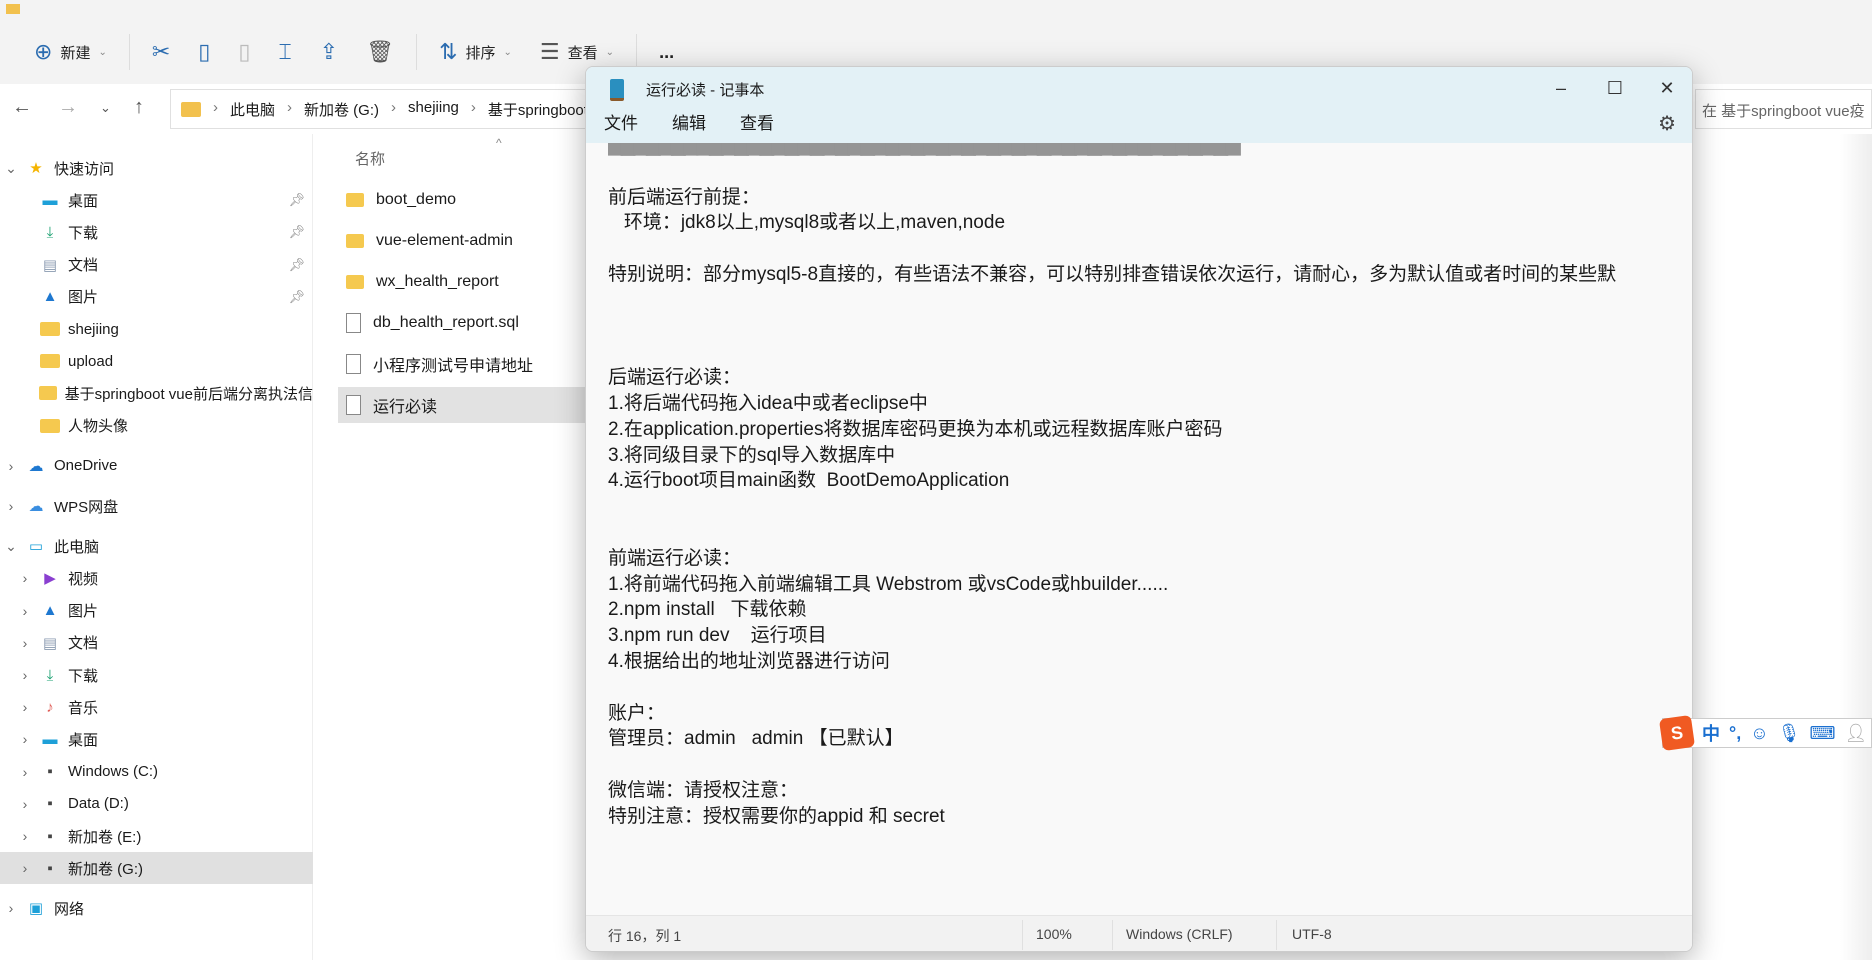  Describe the element at coordinates (156, 739) in the screenshot. I see `sidebar-item: › ▬ 桌面` at that location.